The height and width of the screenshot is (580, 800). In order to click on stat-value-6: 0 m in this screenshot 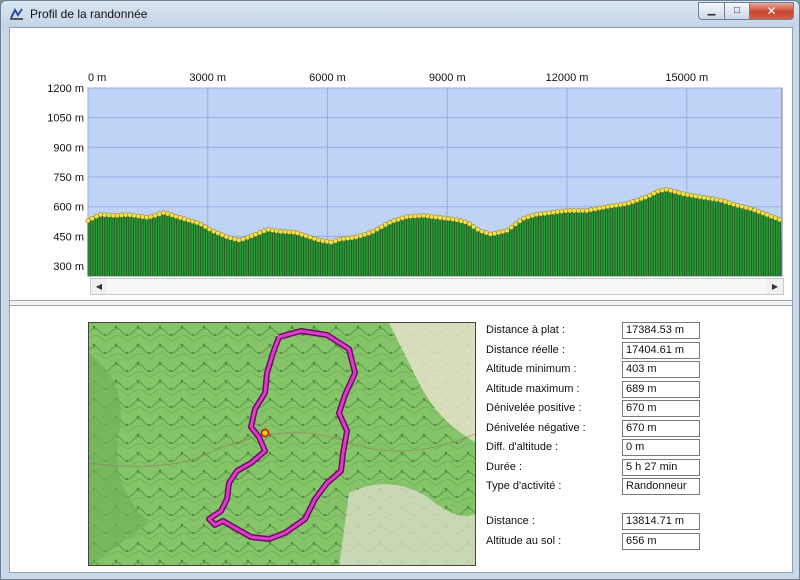, I will do `click(661, 447)`.